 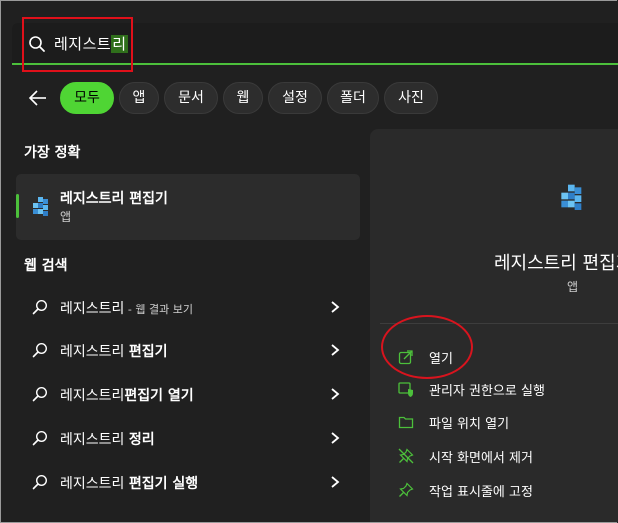 What do you see at coordinates (188, 207) in the screenshot?
I see `best-match-result: 레지스트리 편집기 앱` at bounding box center [188, 207].